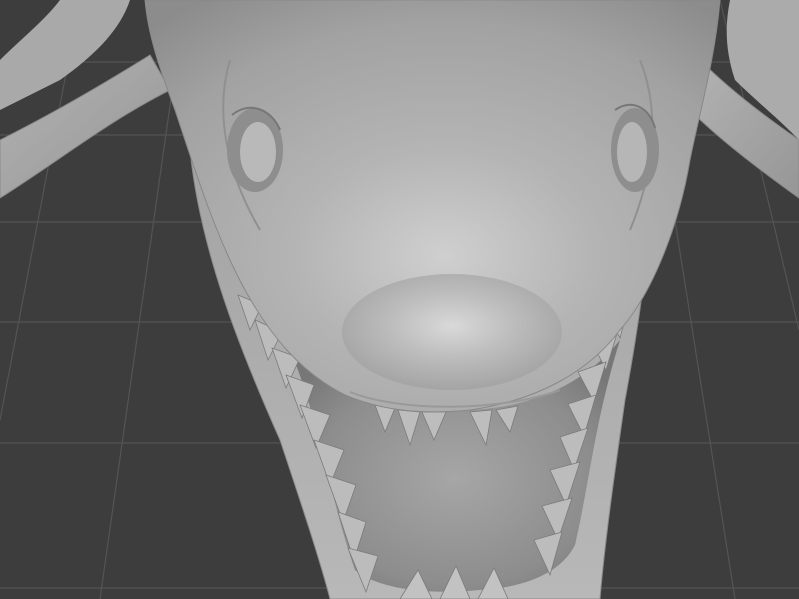  What do you see at coordinates (255, 149) in the screenshot?
I see `left-eye` at bounding box center [255, 149].